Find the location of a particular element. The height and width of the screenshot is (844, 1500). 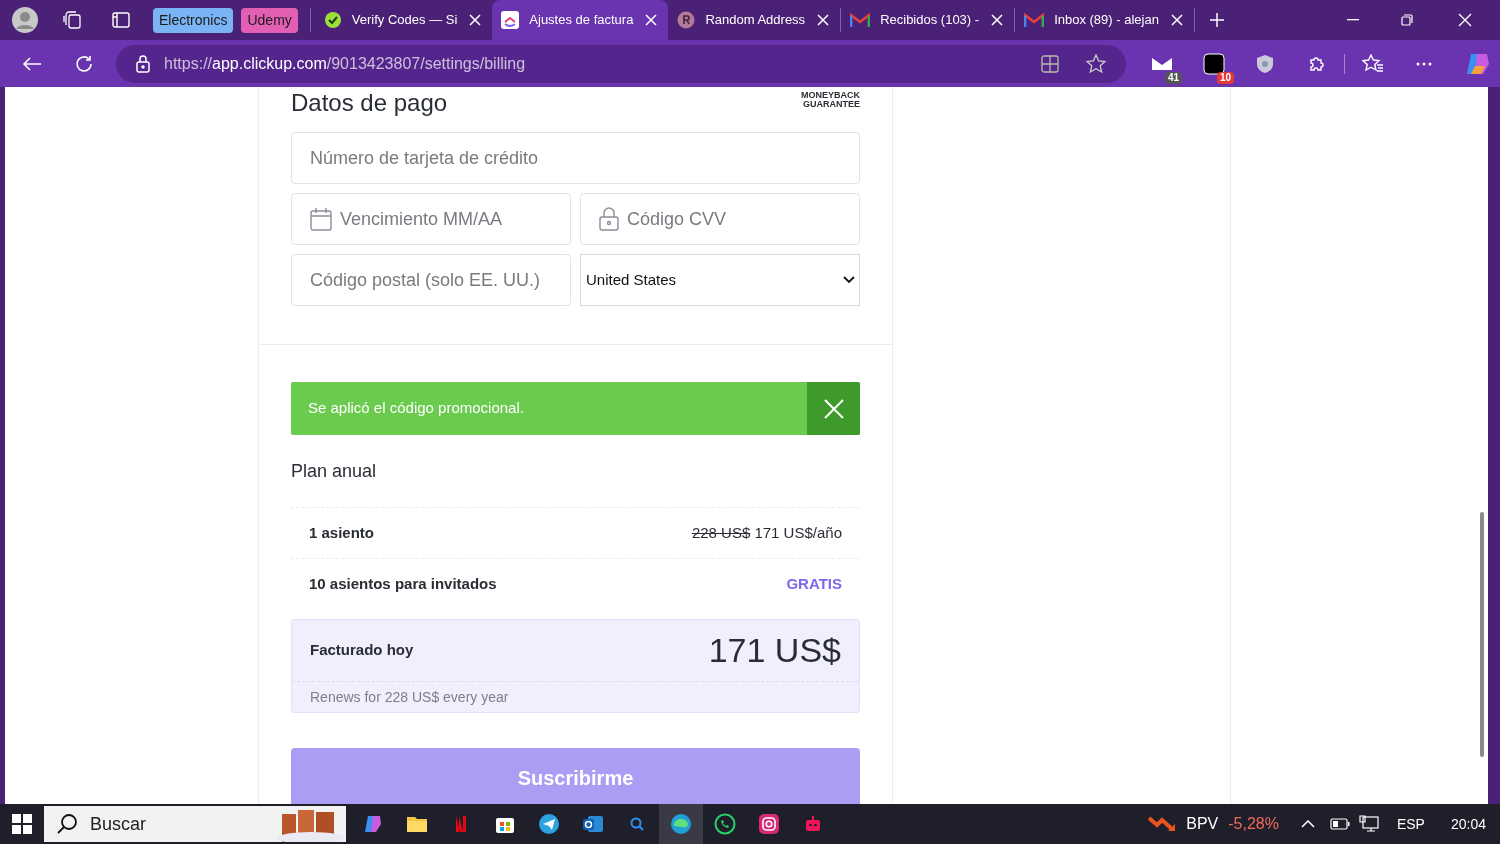

postal-code-field: Código postal (solo EE. UU.) is located at coordinates (431, 280).